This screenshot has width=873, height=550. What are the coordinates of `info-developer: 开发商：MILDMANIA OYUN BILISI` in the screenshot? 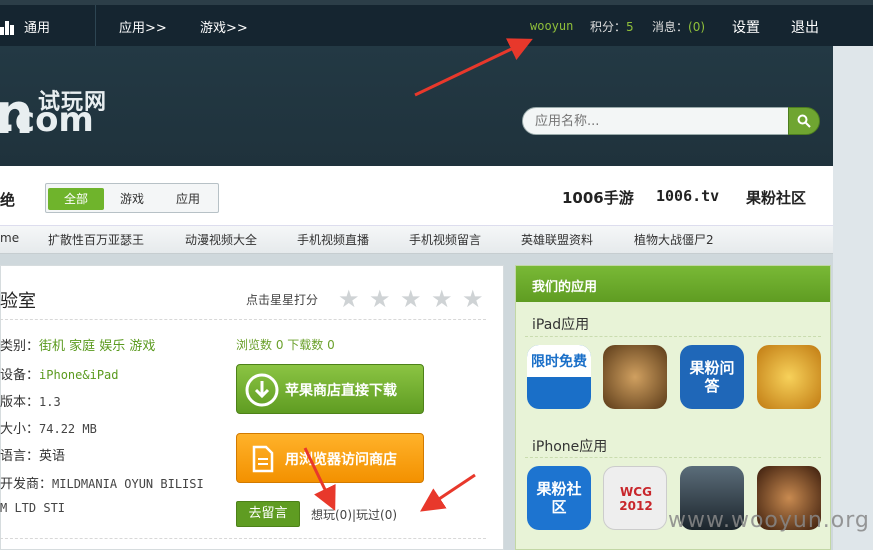 It's located at (102, 482).